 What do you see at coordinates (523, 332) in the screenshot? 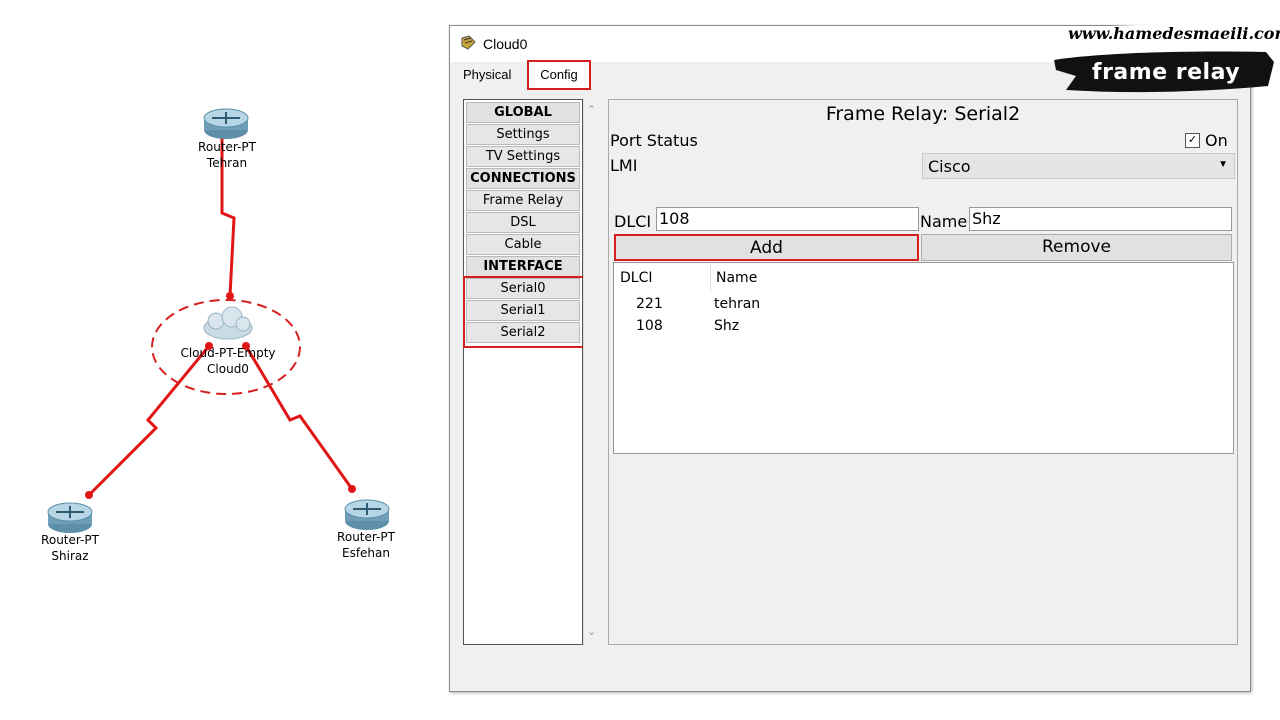
I see `sidebar-item-serial2: Serial2` at bounding box center [523, 332].